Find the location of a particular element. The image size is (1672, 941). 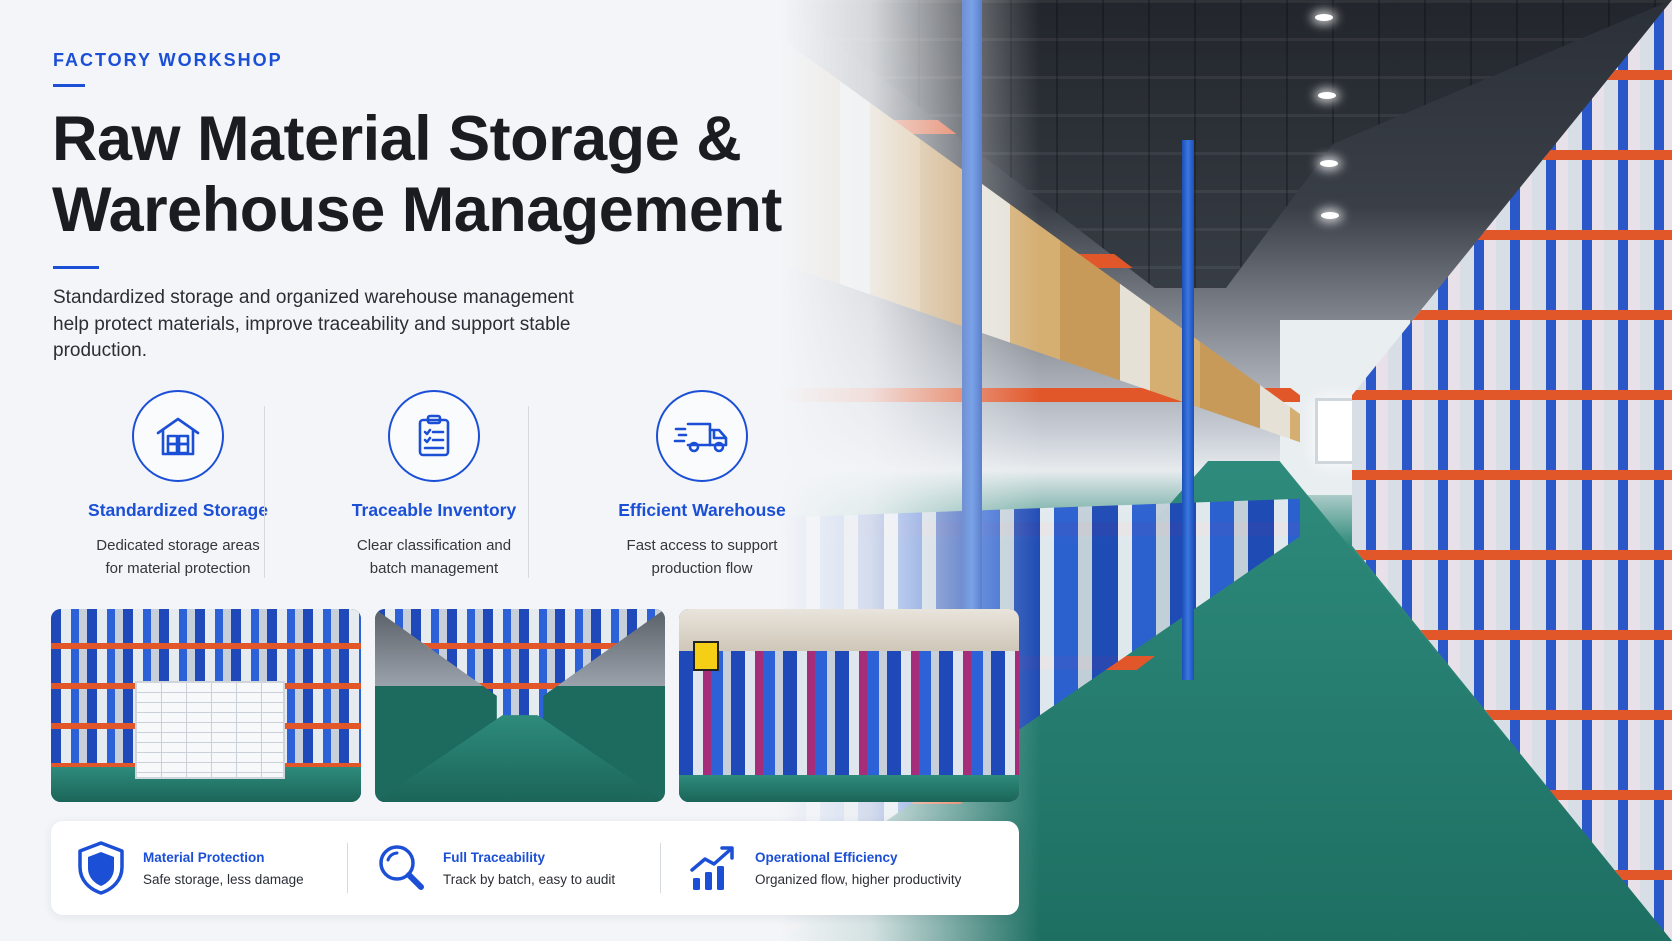

feature-description-line: batch management is located at coordinates (434, 568).